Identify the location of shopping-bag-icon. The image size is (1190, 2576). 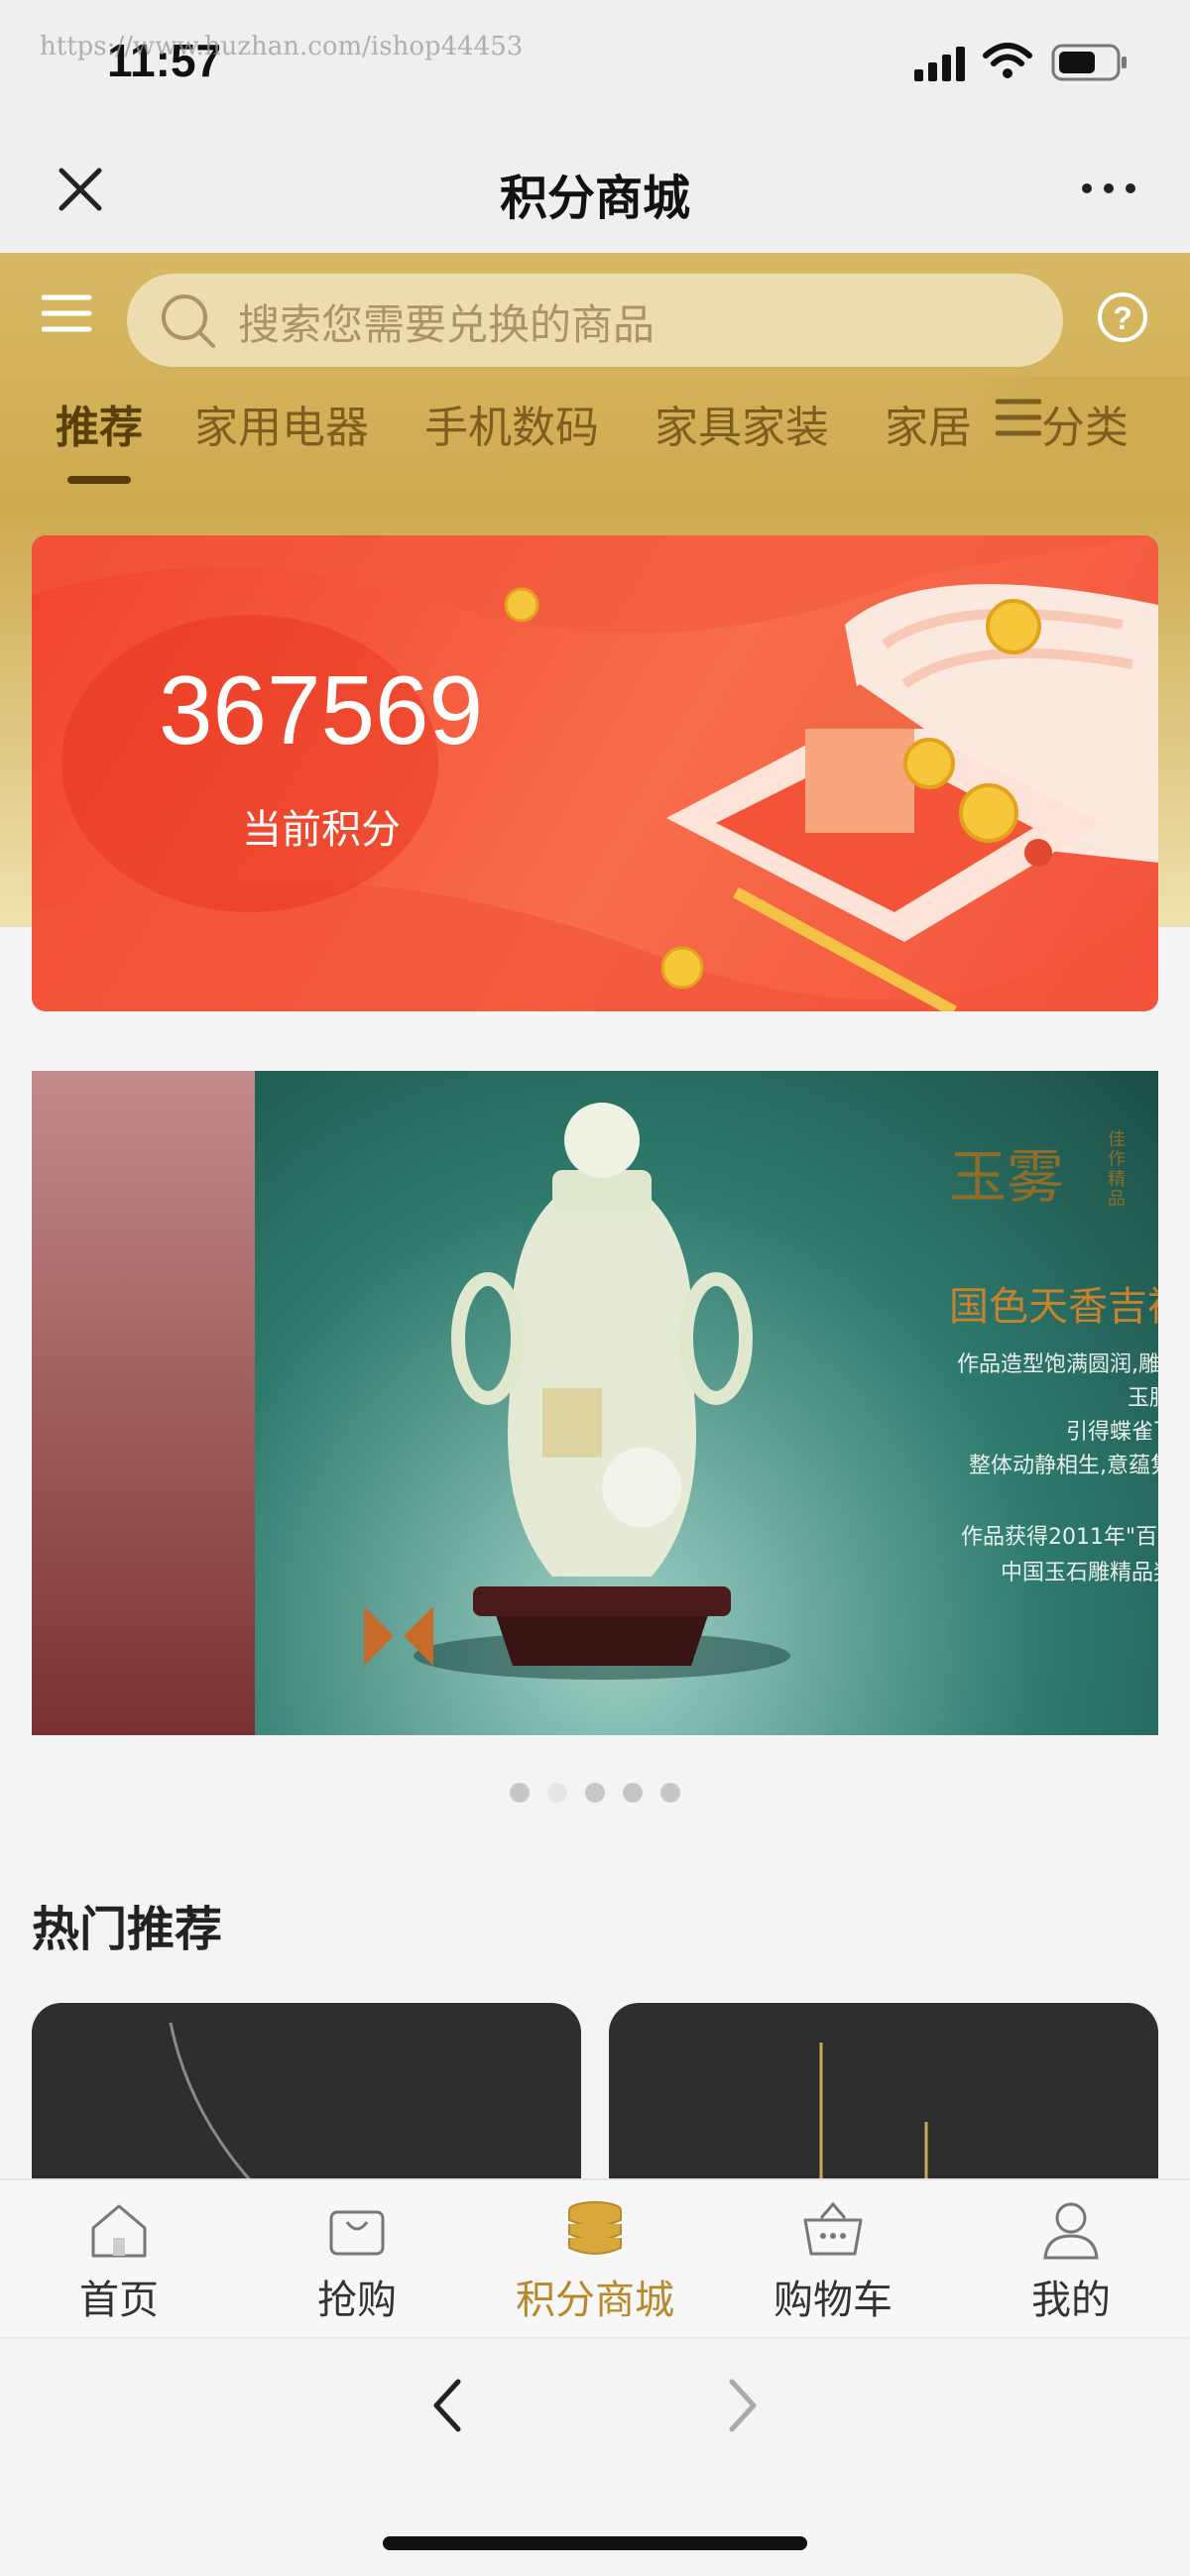
(357, 2233).